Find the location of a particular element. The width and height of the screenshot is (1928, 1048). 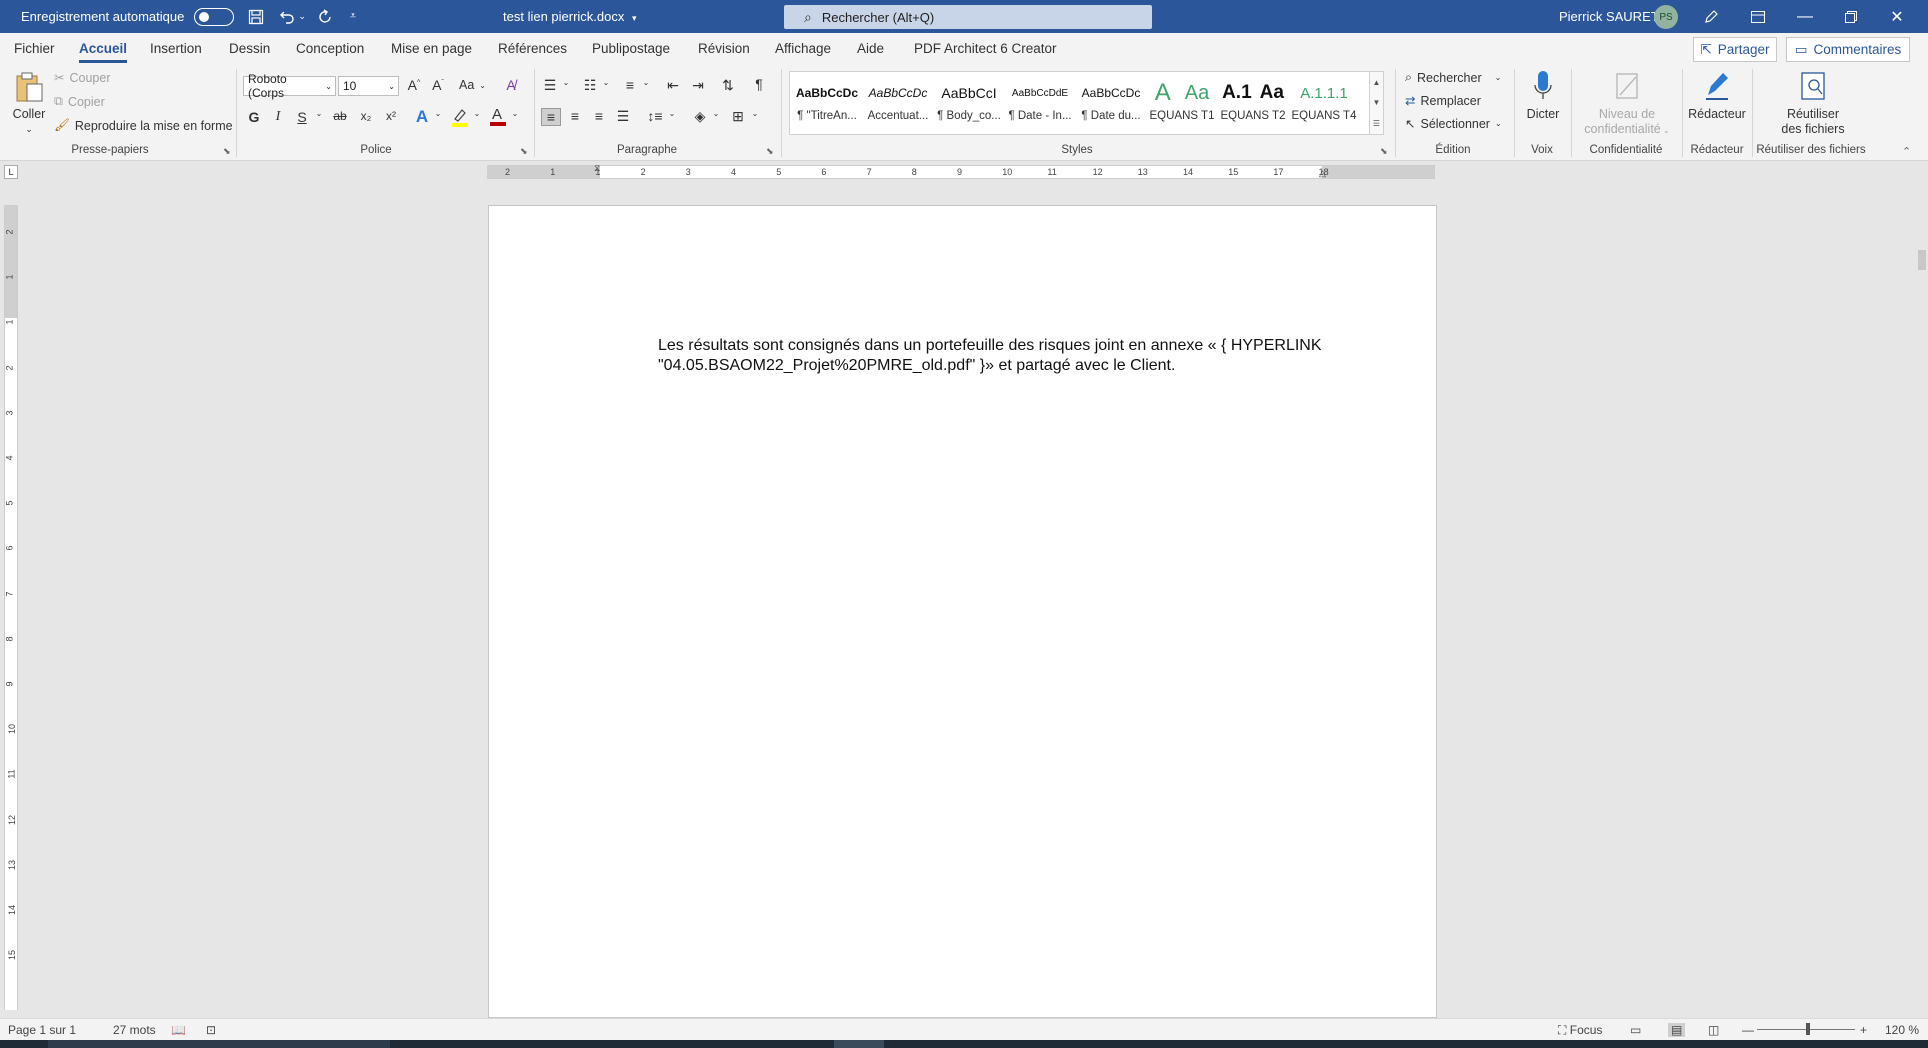

restore-icon is located at coordinates (1851, 16).